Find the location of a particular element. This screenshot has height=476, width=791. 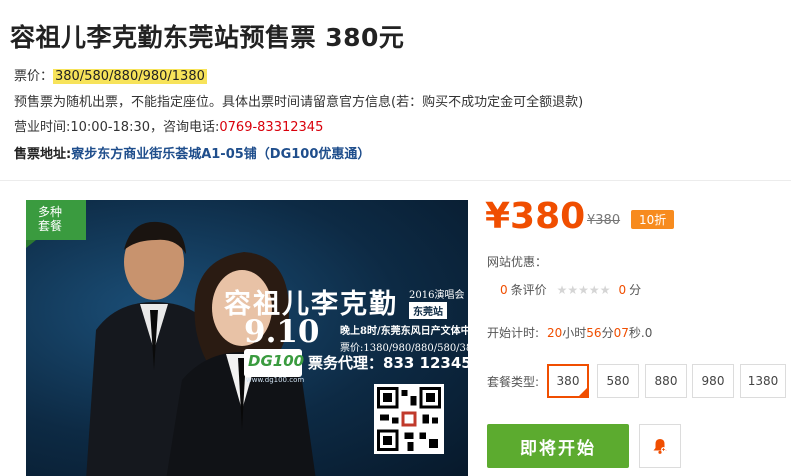

package-corner-tag: 多种 套餐 is located at coordinates (56, 224).